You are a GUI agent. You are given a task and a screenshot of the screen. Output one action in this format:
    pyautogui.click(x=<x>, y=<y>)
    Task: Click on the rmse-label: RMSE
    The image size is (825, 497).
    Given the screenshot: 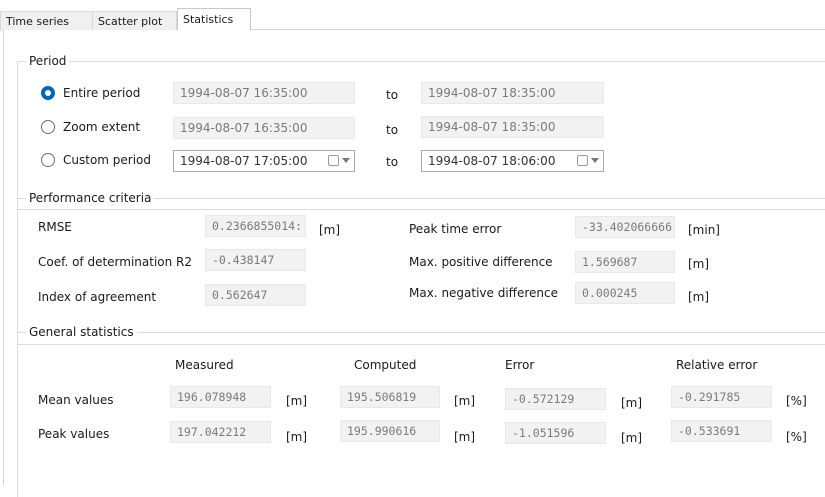 What is the action you would take?
    pyautogui.click(x=55, y=227)
    